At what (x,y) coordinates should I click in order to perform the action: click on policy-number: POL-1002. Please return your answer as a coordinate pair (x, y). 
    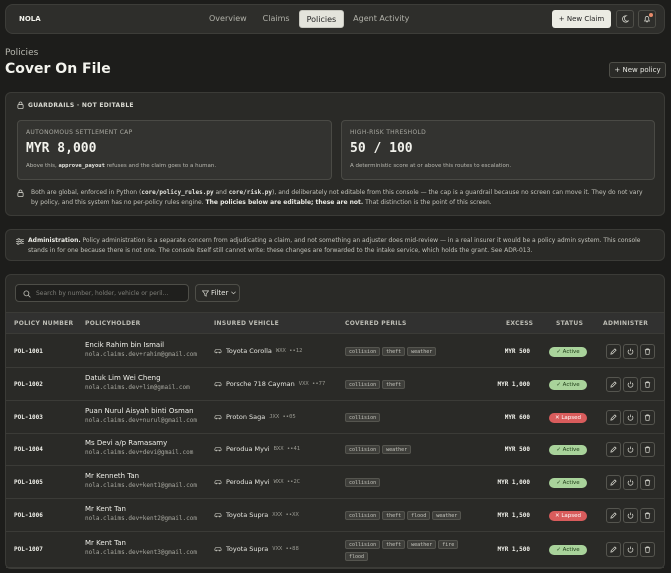
    Looking at the image, I should click on (28, 384).